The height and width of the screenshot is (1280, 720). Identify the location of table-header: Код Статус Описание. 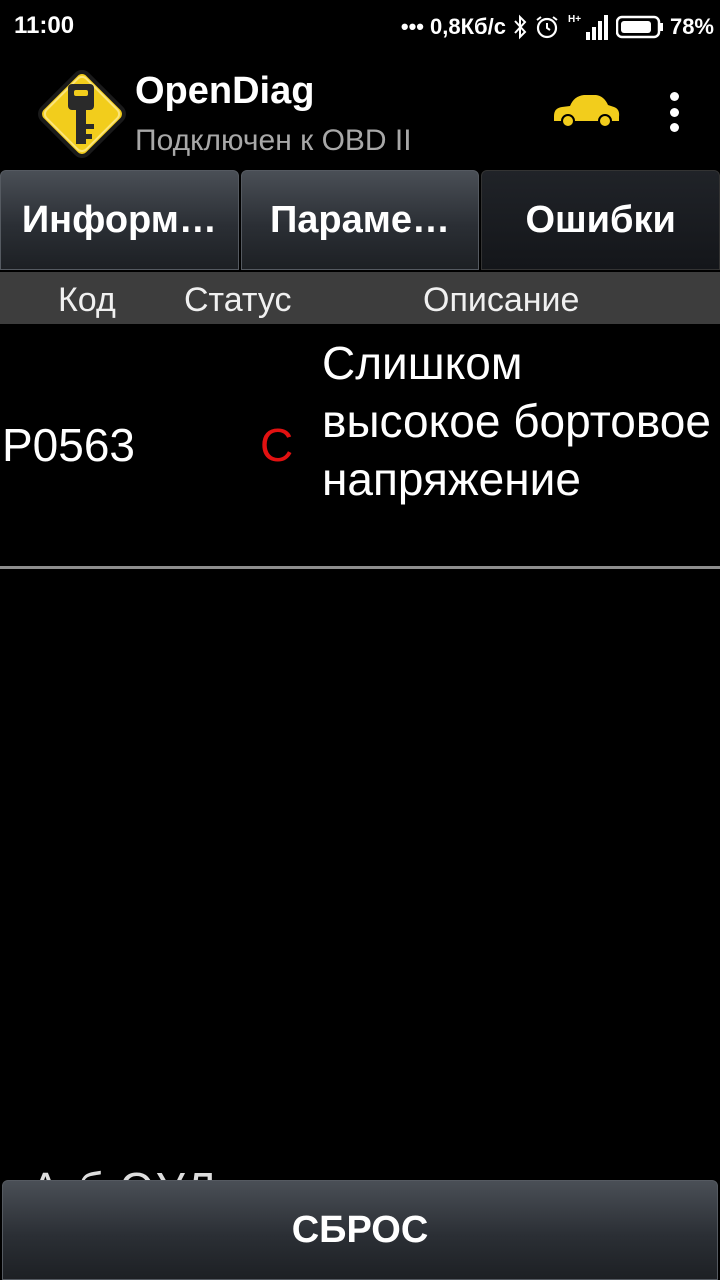
(360, 298).